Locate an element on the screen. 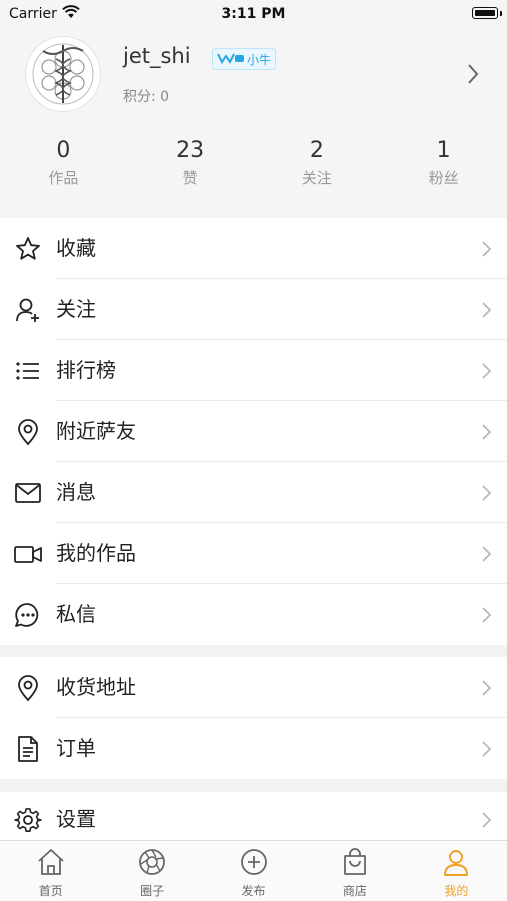 The image size is (507, 901). menu-item-label: 订单 is located at coordinates (76, 748).